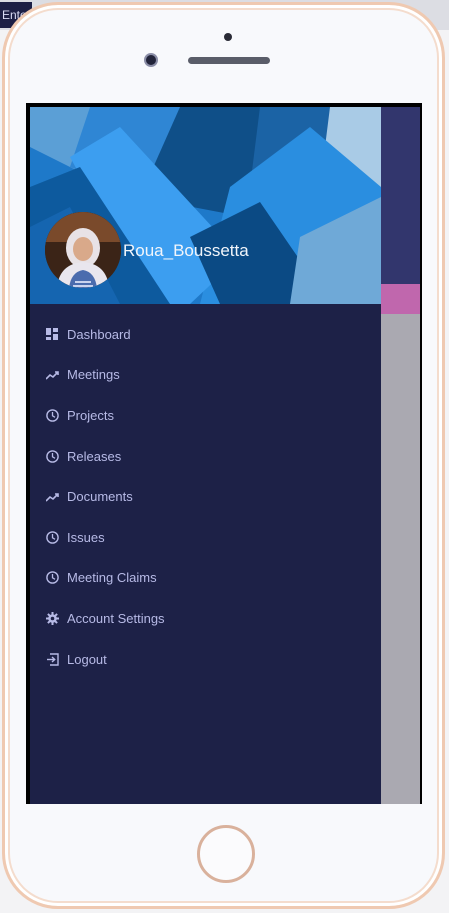  Describe the element at coordinates (100, 497) in the screenshot. I see `menu-item-label: Documents` at that location.